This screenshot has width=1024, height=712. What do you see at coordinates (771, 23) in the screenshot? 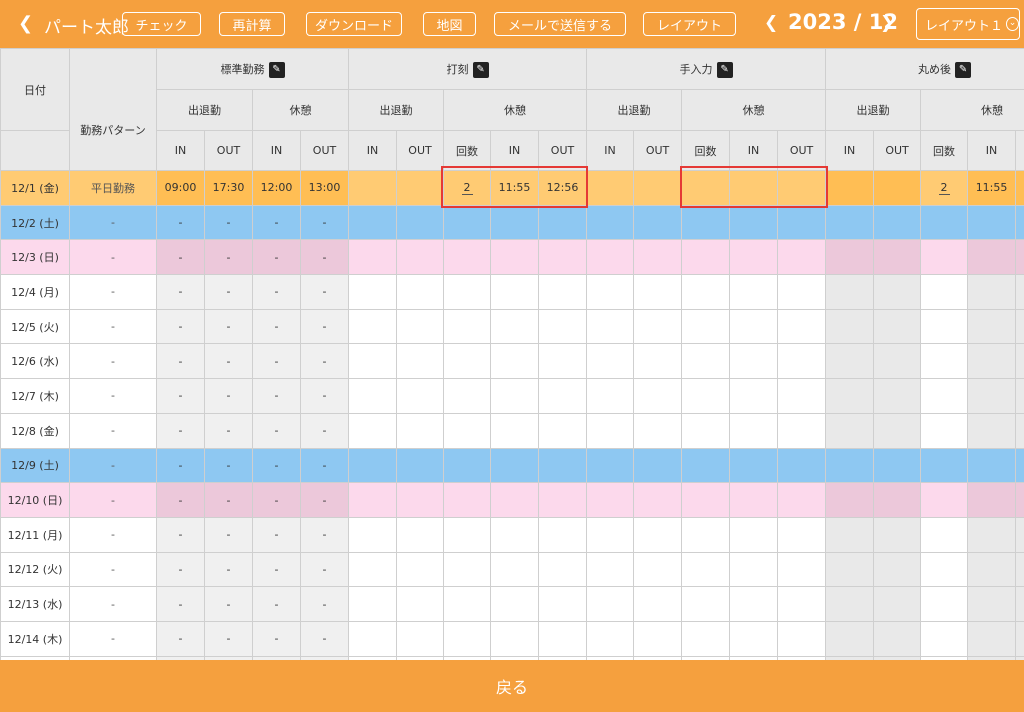
I see `month-prev-chevron-icon: ❮` at bounding box center [771, 23].